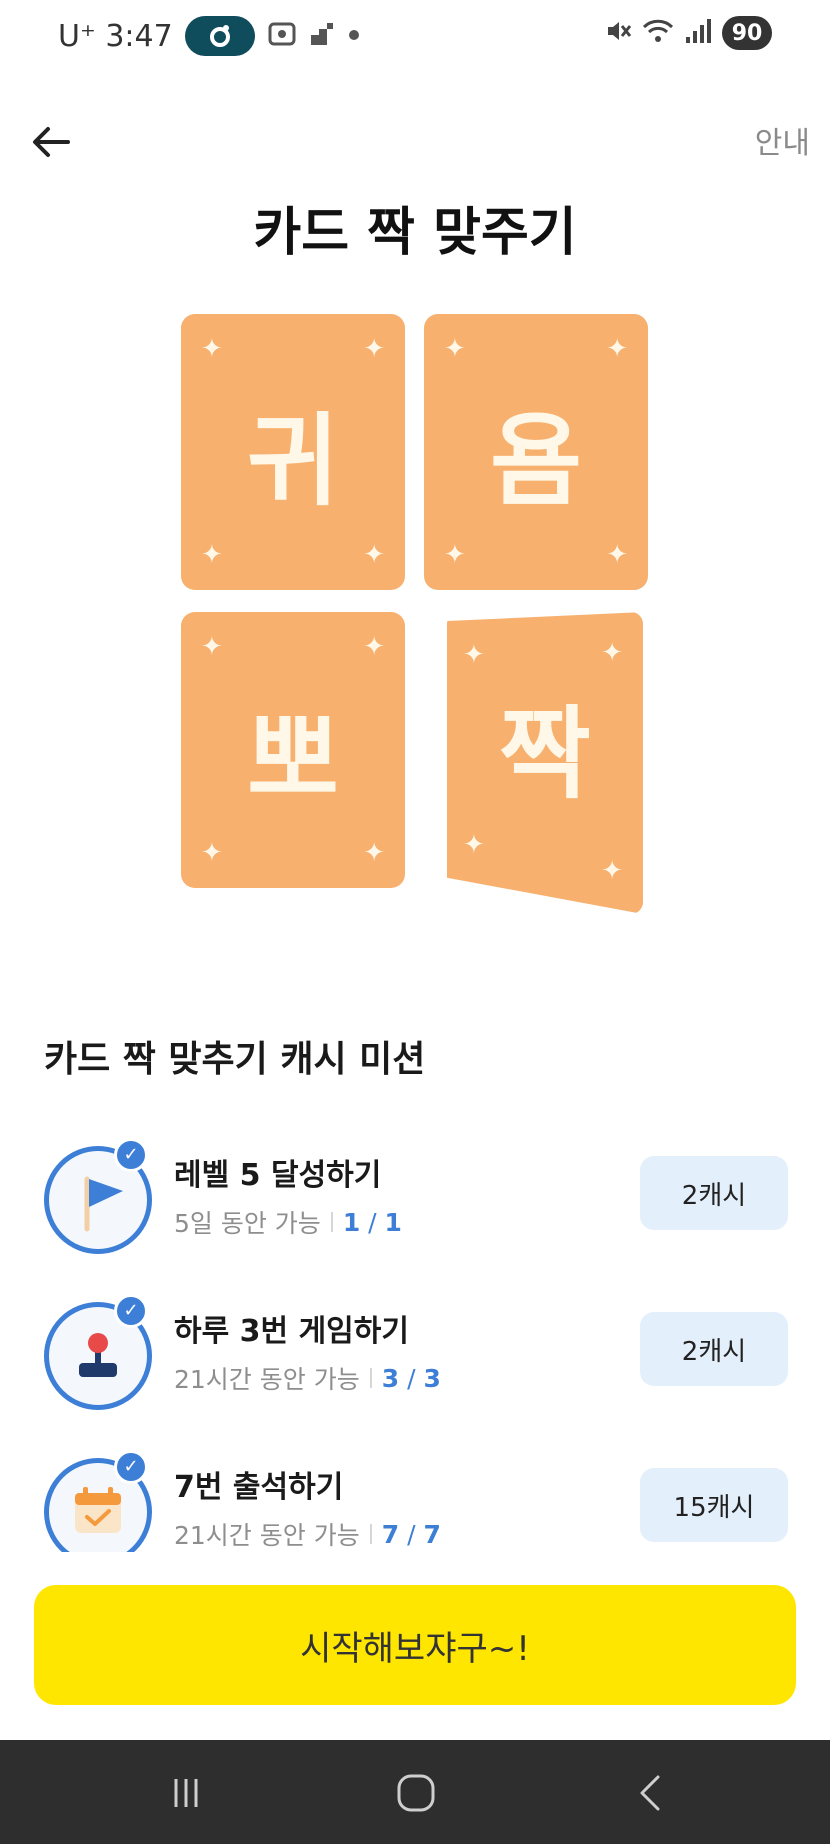 Image resolution: width=830 pixels, height=1844 pixels. I want to click on back-button, so click(52, 142).